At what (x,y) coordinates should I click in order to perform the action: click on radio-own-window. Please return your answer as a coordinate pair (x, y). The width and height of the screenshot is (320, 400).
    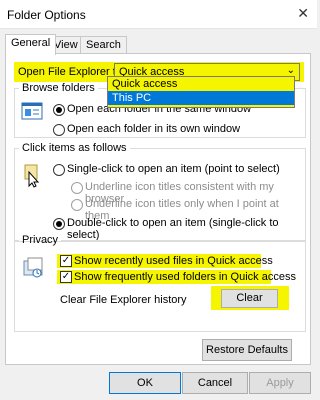
    Looking at the image, I should click on (59, 130).